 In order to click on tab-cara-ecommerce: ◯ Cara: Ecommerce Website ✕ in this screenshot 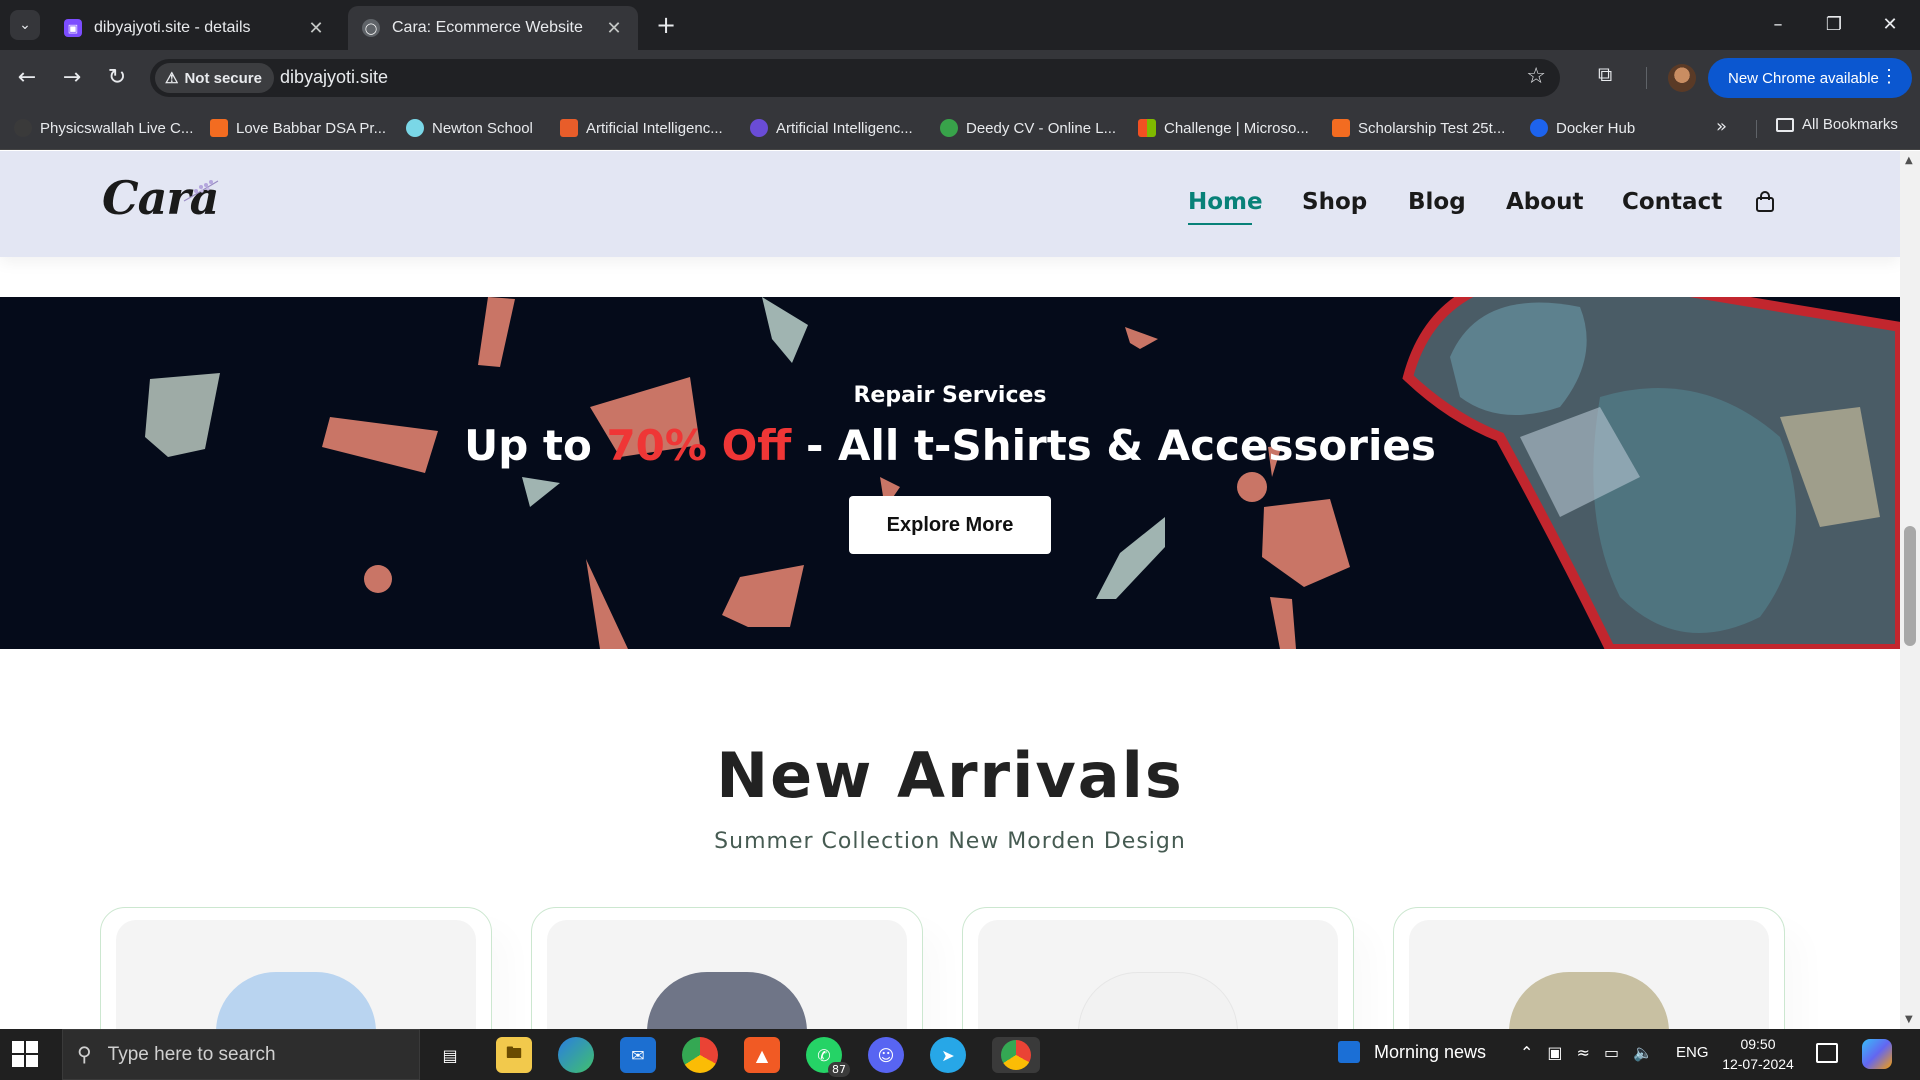, I will do `click(493, 28)`.